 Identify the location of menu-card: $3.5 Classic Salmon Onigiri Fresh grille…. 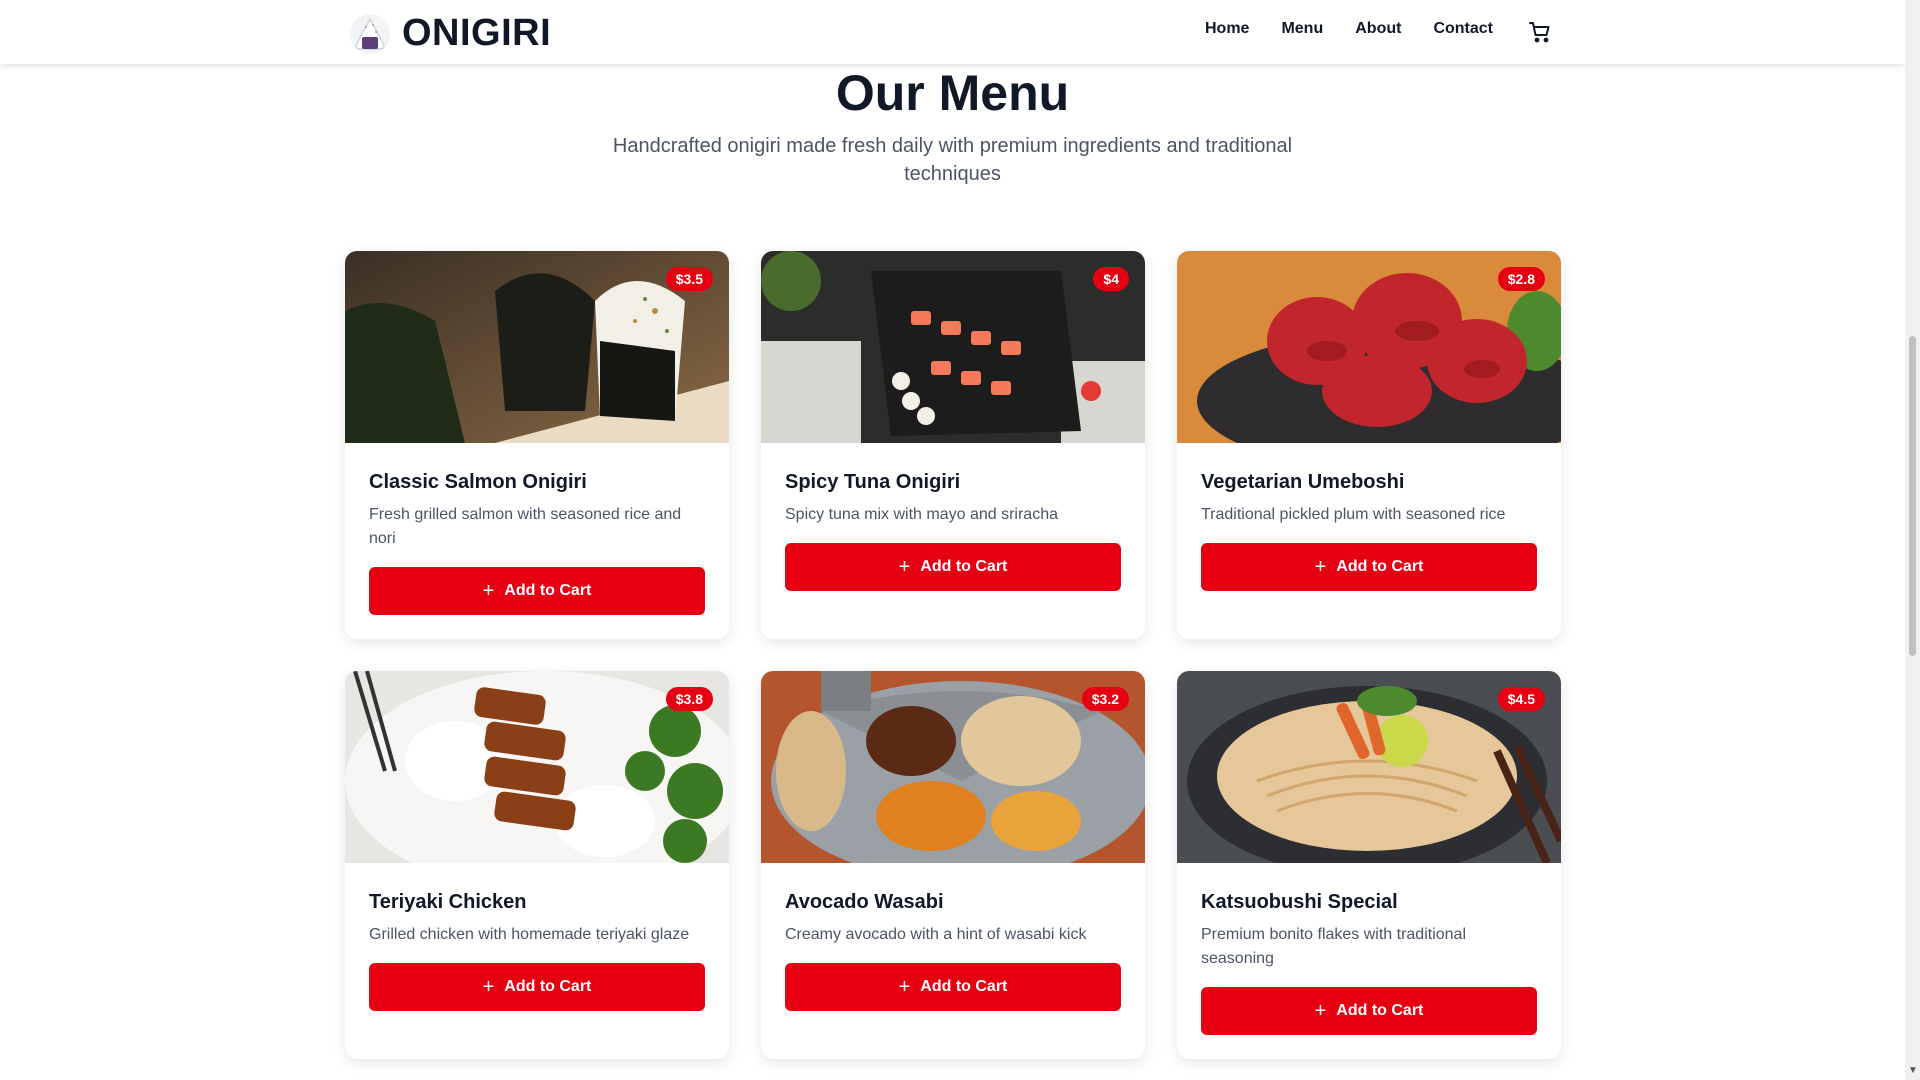
(537, 445).